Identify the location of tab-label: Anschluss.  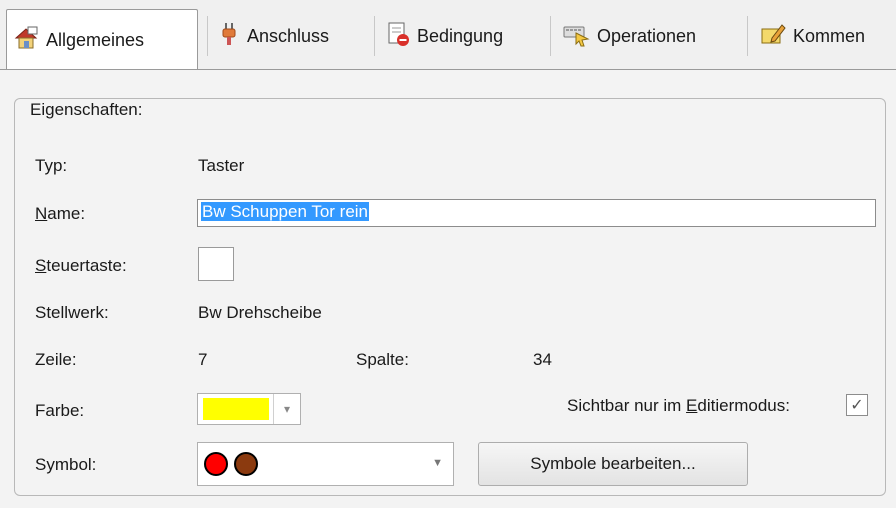
(288, 35).